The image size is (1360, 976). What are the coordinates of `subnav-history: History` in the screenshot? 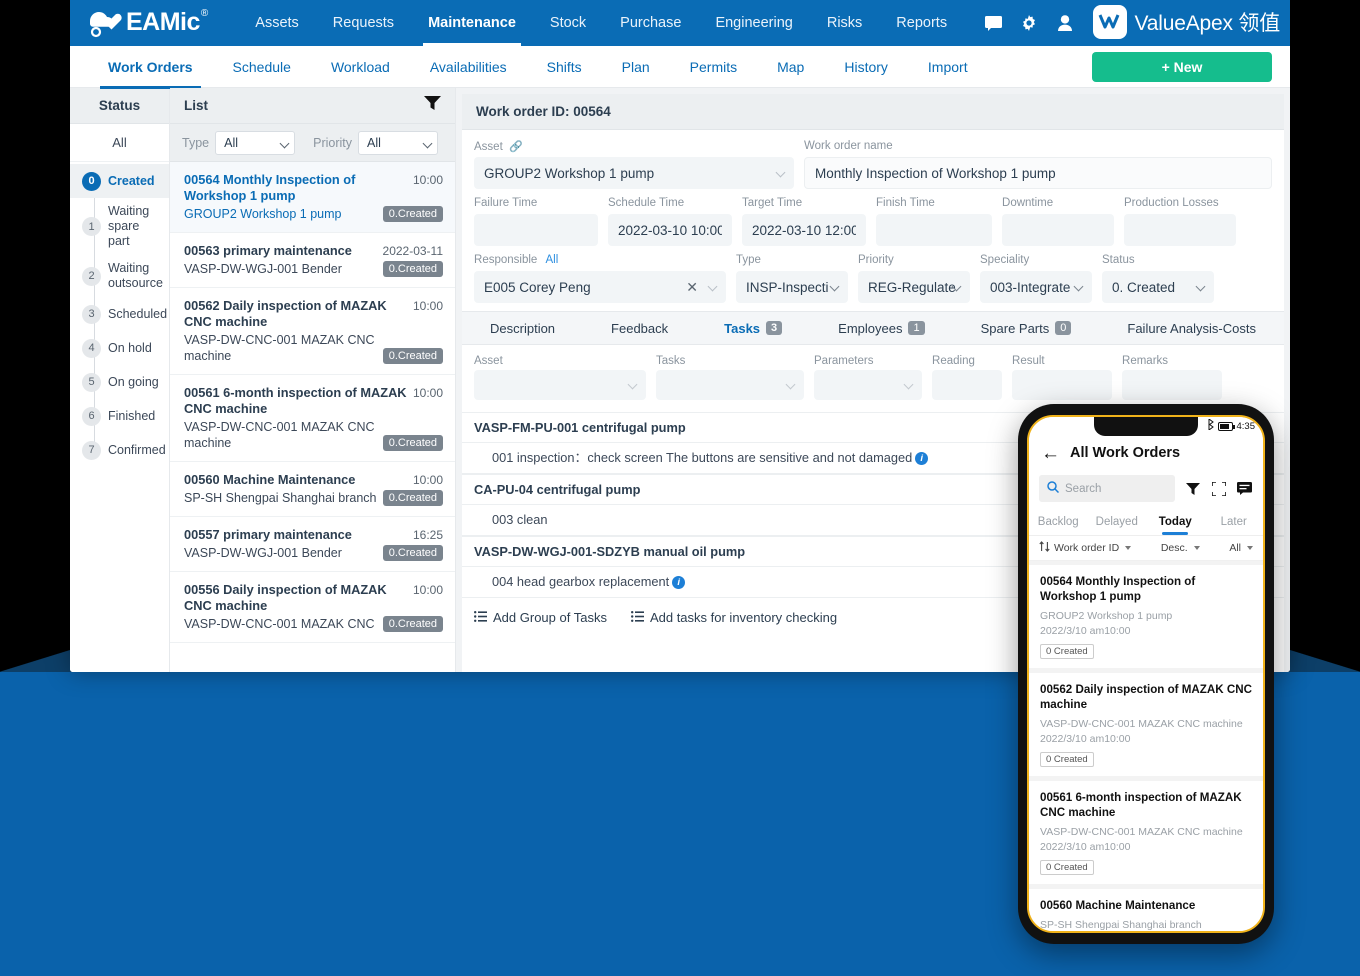 It's located at (866, 67).